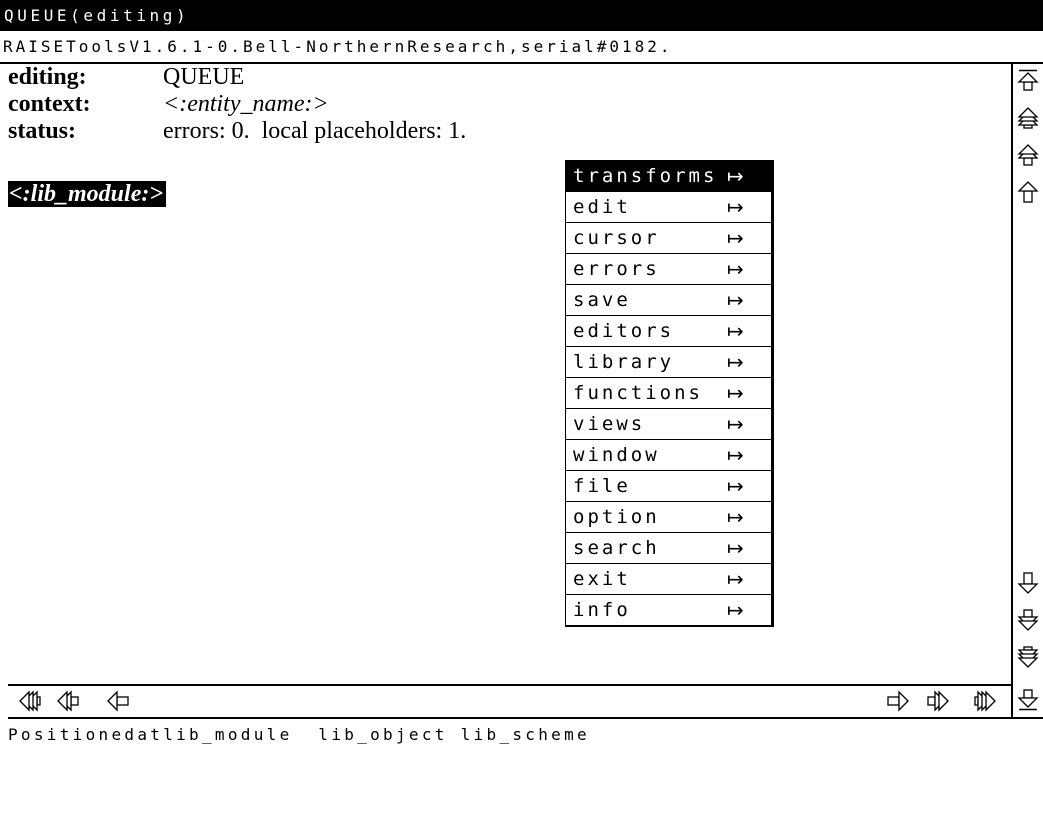 This screenshot has width=1043, height=834. What do you see at coordinates (509, 700) in the screenshot?
I see `horizontal-scrollbar` at bounding box center [509, 700].